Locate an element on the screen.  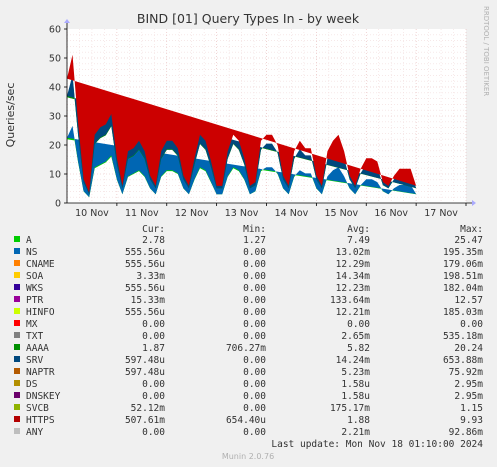
legend-name: HTTPS is located at coordinates (40, 420).